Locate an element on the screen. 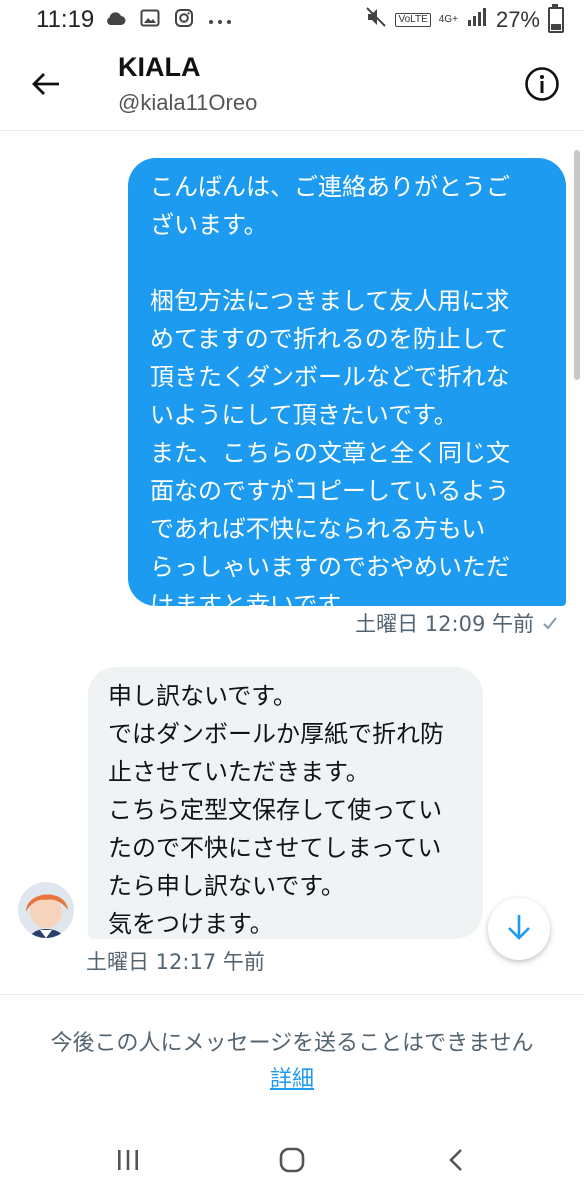  sent-message-timestamp: 土曜日 12:09 午前 is located at coordinates (456, 623).